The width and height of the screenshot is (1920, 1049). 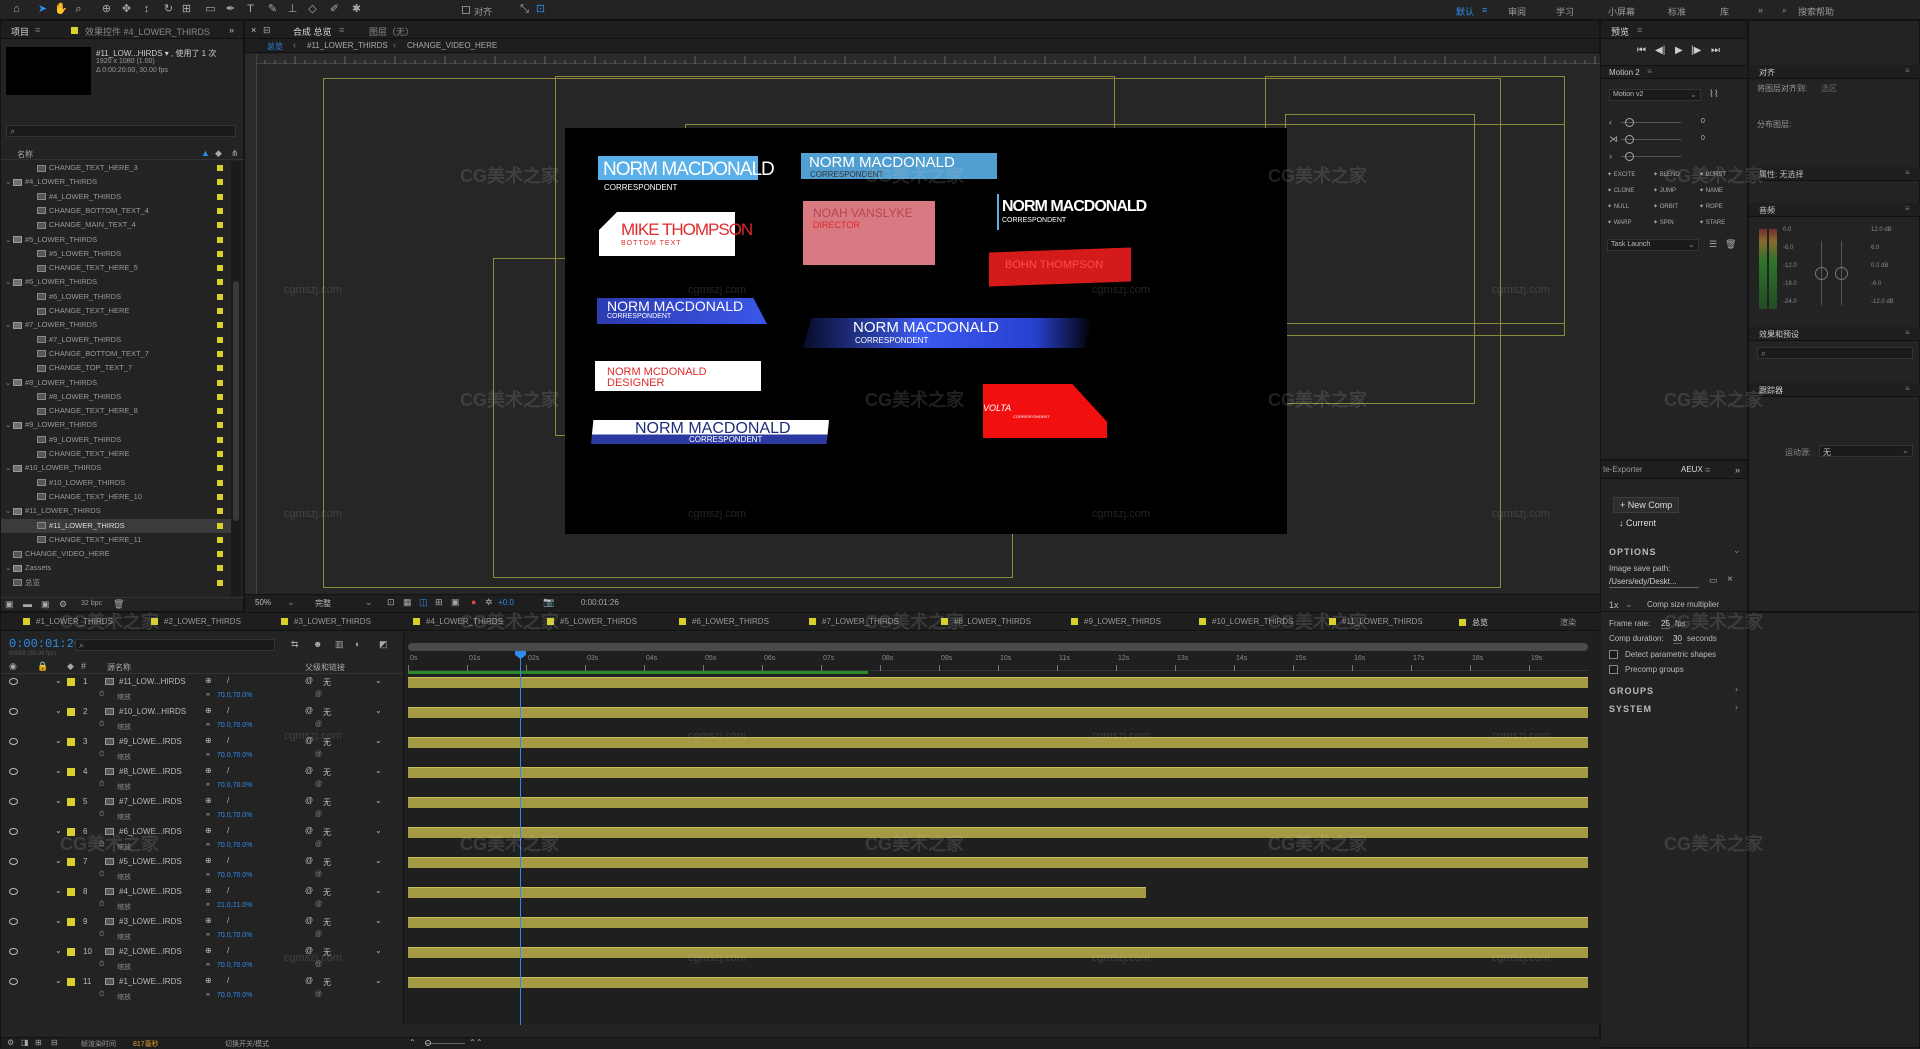 What do you see at coordinates (236, 379) in the screenshot?
I see `project-scrollbar` at bounding box center [236, 379].